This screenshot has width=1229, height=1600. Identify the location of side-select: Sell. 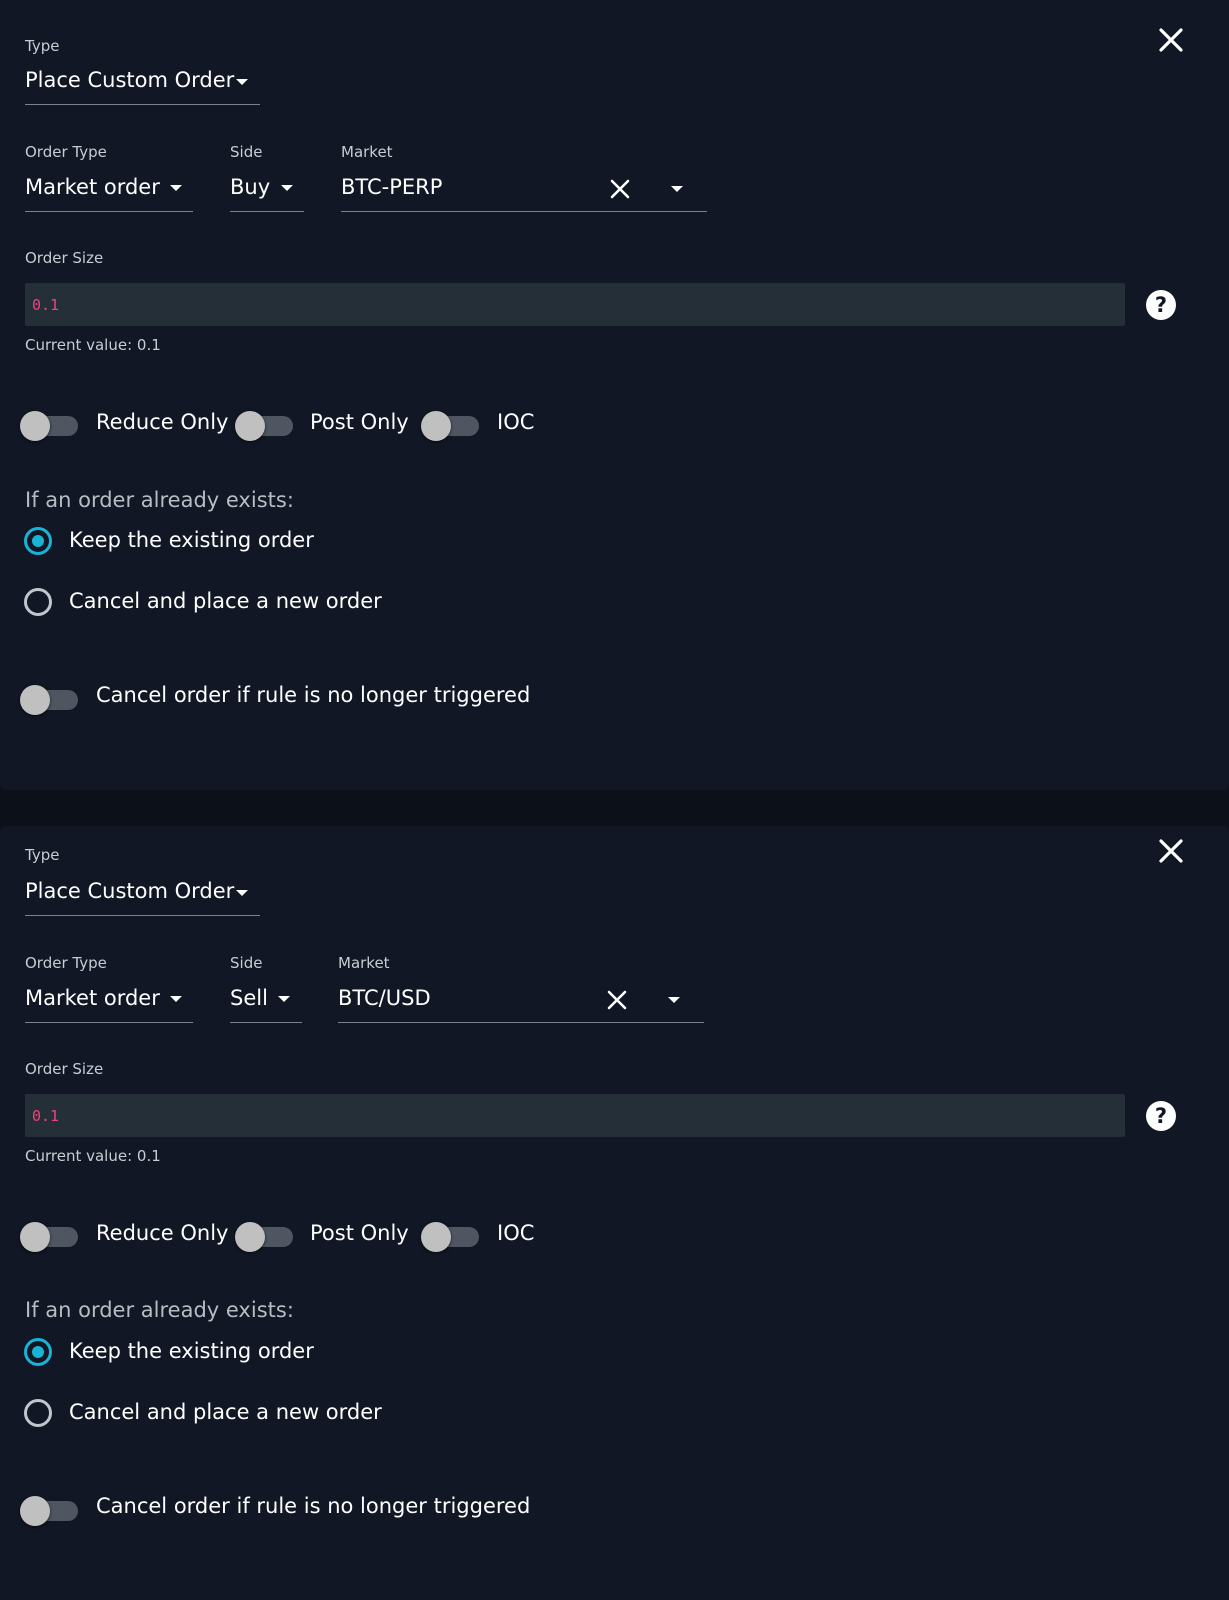
(266, 1004).